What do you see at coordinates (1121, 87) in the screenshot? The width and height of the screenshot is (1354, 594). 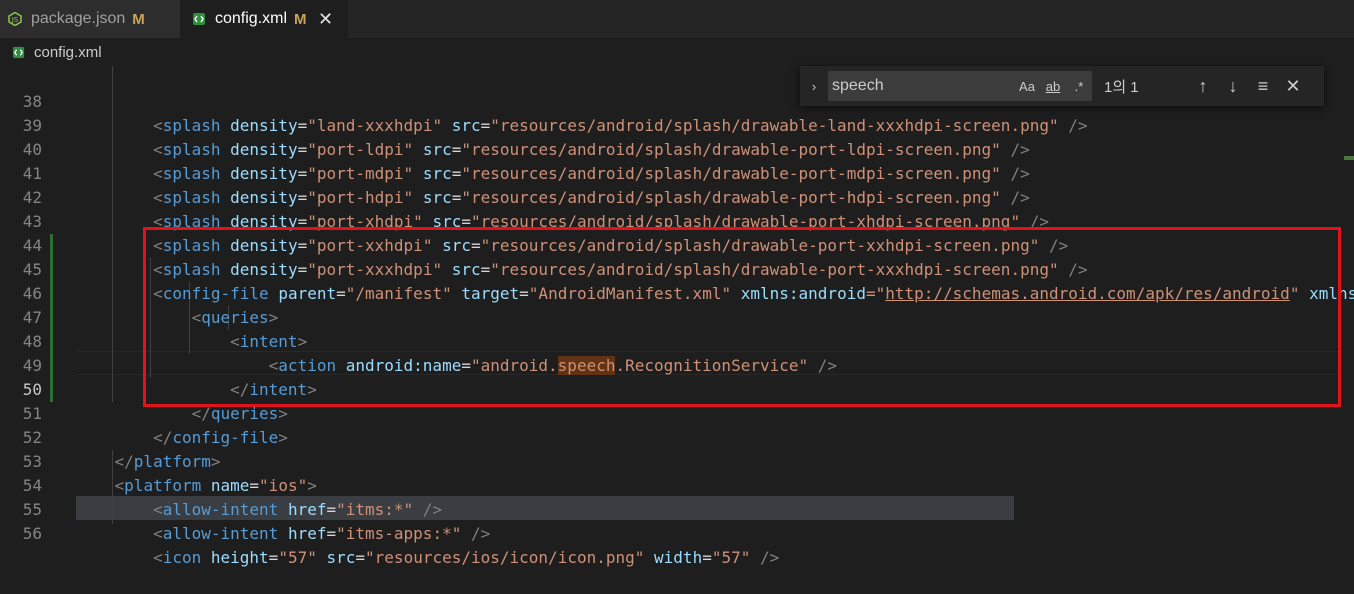 I see `match-count: 1의 1` at bounding box center [1121, 87].